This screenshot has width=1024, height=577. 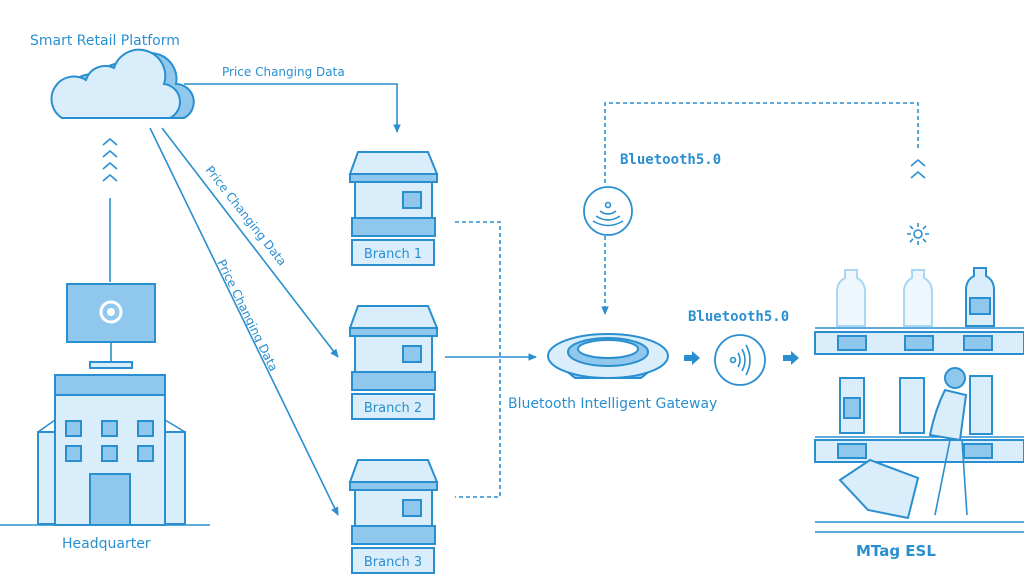 What do you see at coordinates (761, 142) in the screenshot?
I see `link-esl-feedback` at bounding box center [761, 142].